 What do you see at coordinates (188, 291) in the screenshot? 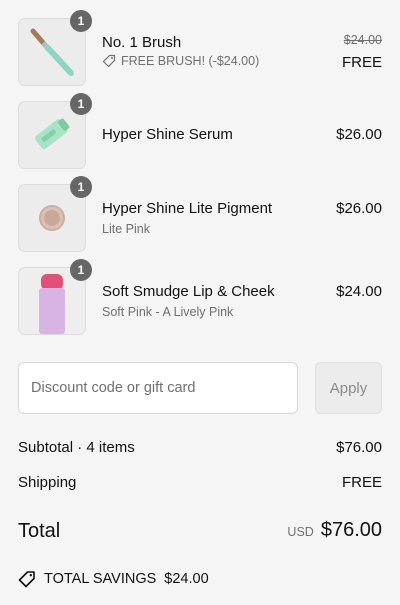
I see `product-name: Soft Smudge Lip & Cheek` at bounding box center [188, 291].